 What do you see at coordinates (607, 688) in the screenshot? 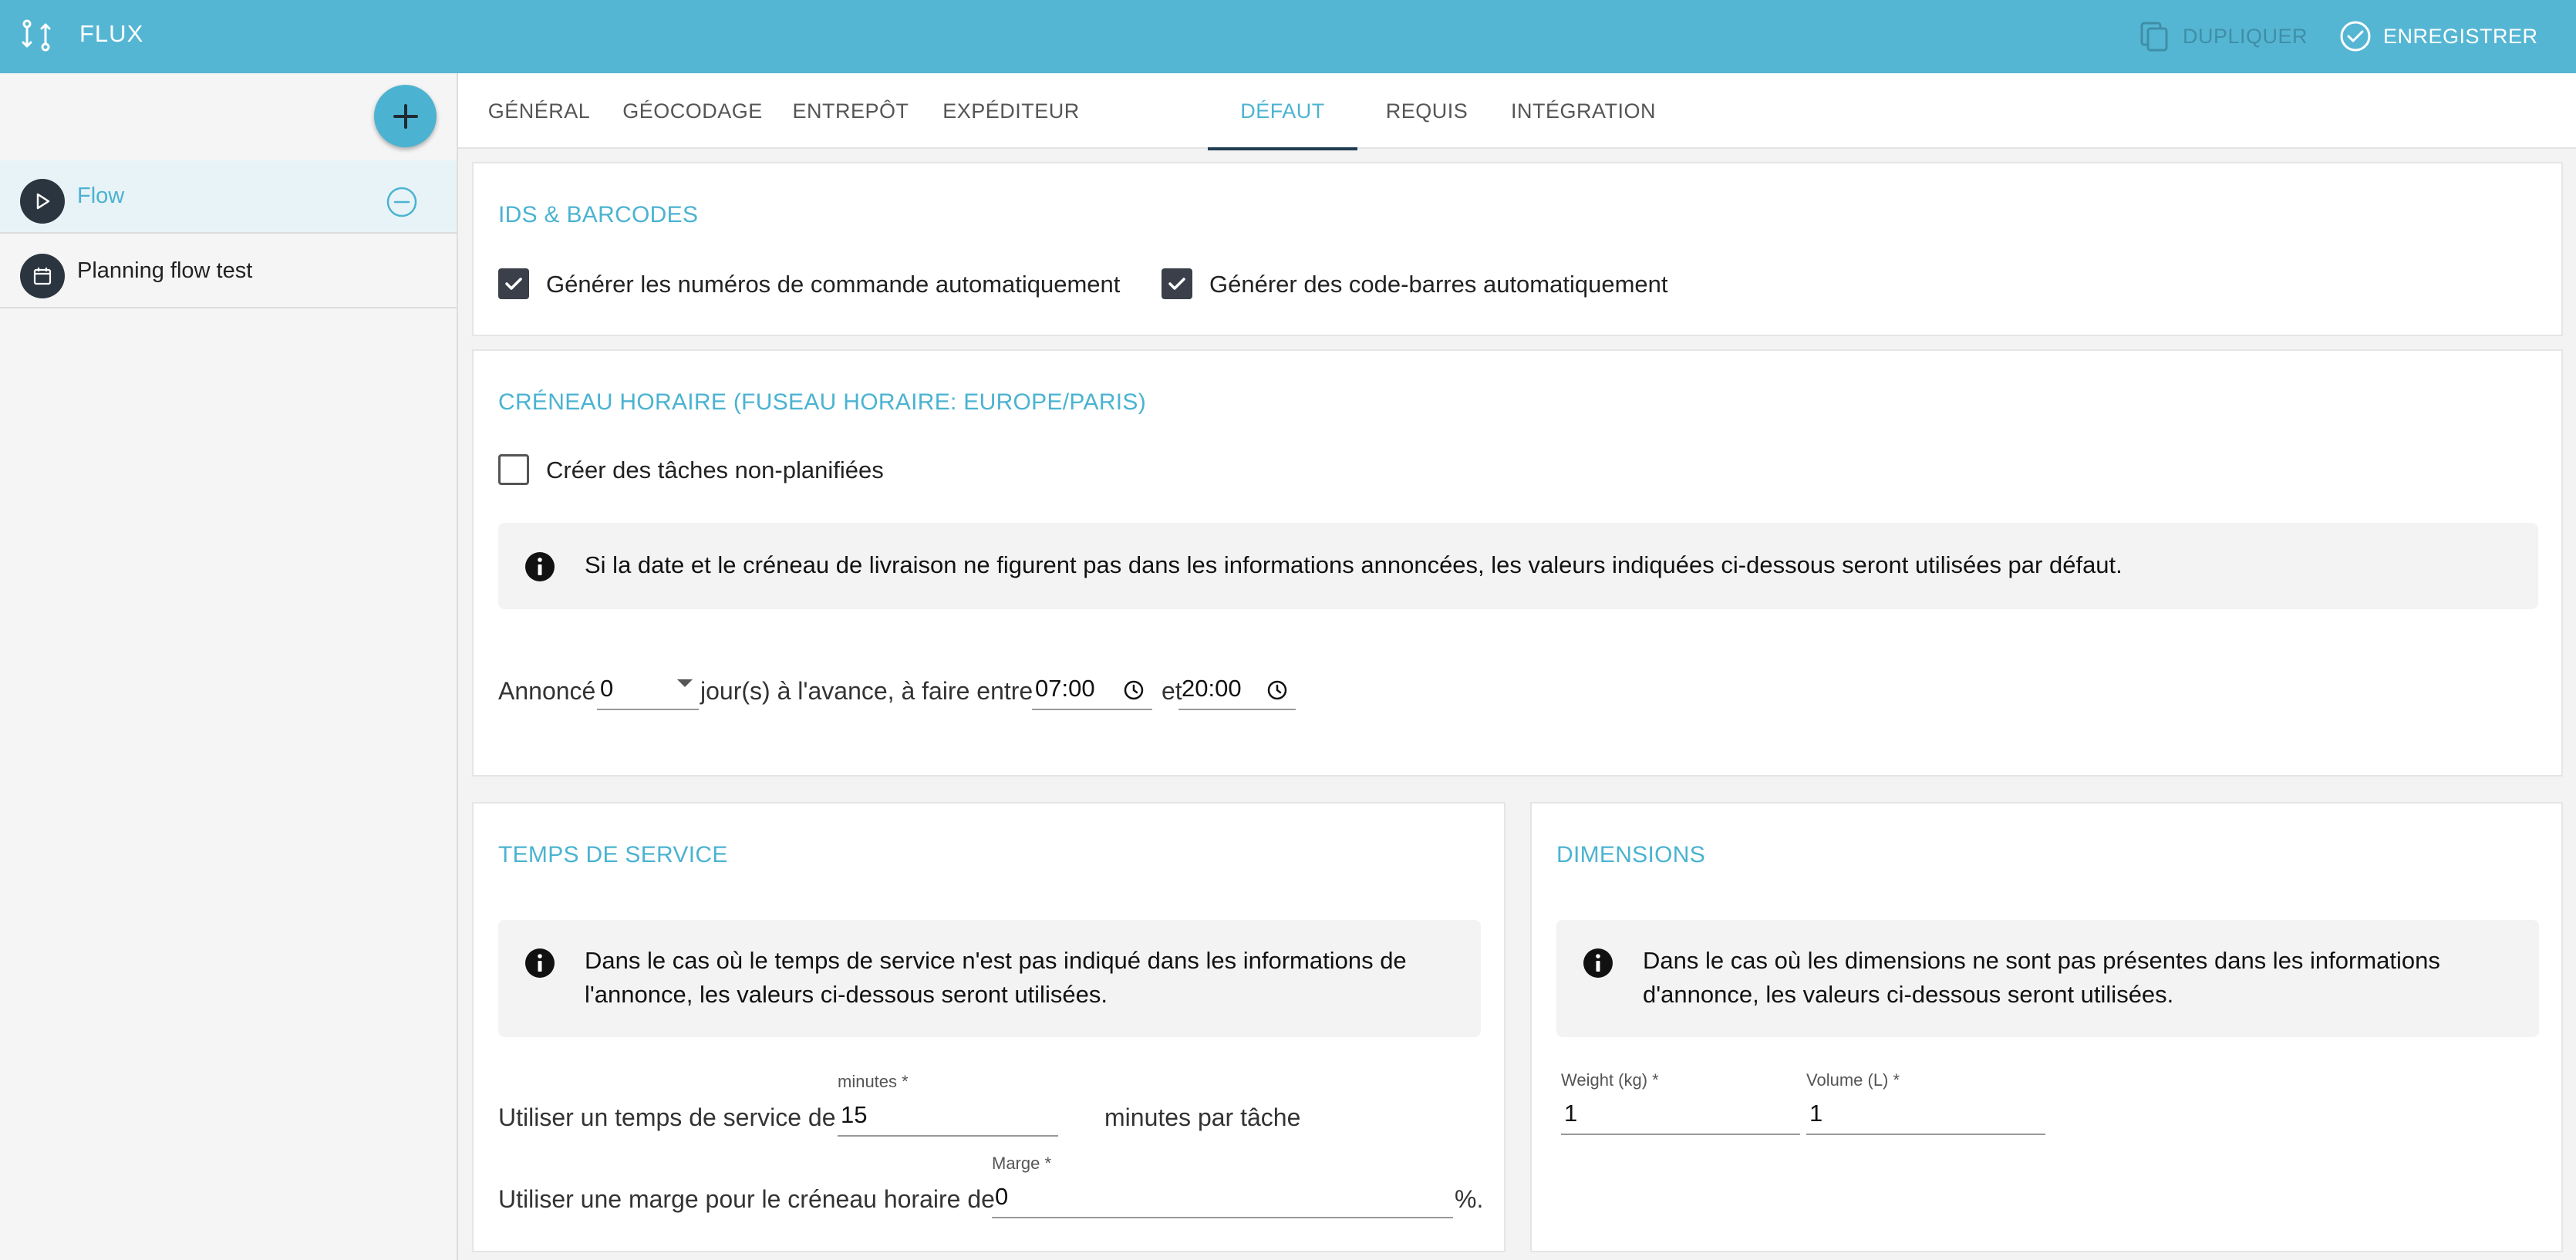
I see `days-ahead-value: 0` at bounding box center [607, 688].